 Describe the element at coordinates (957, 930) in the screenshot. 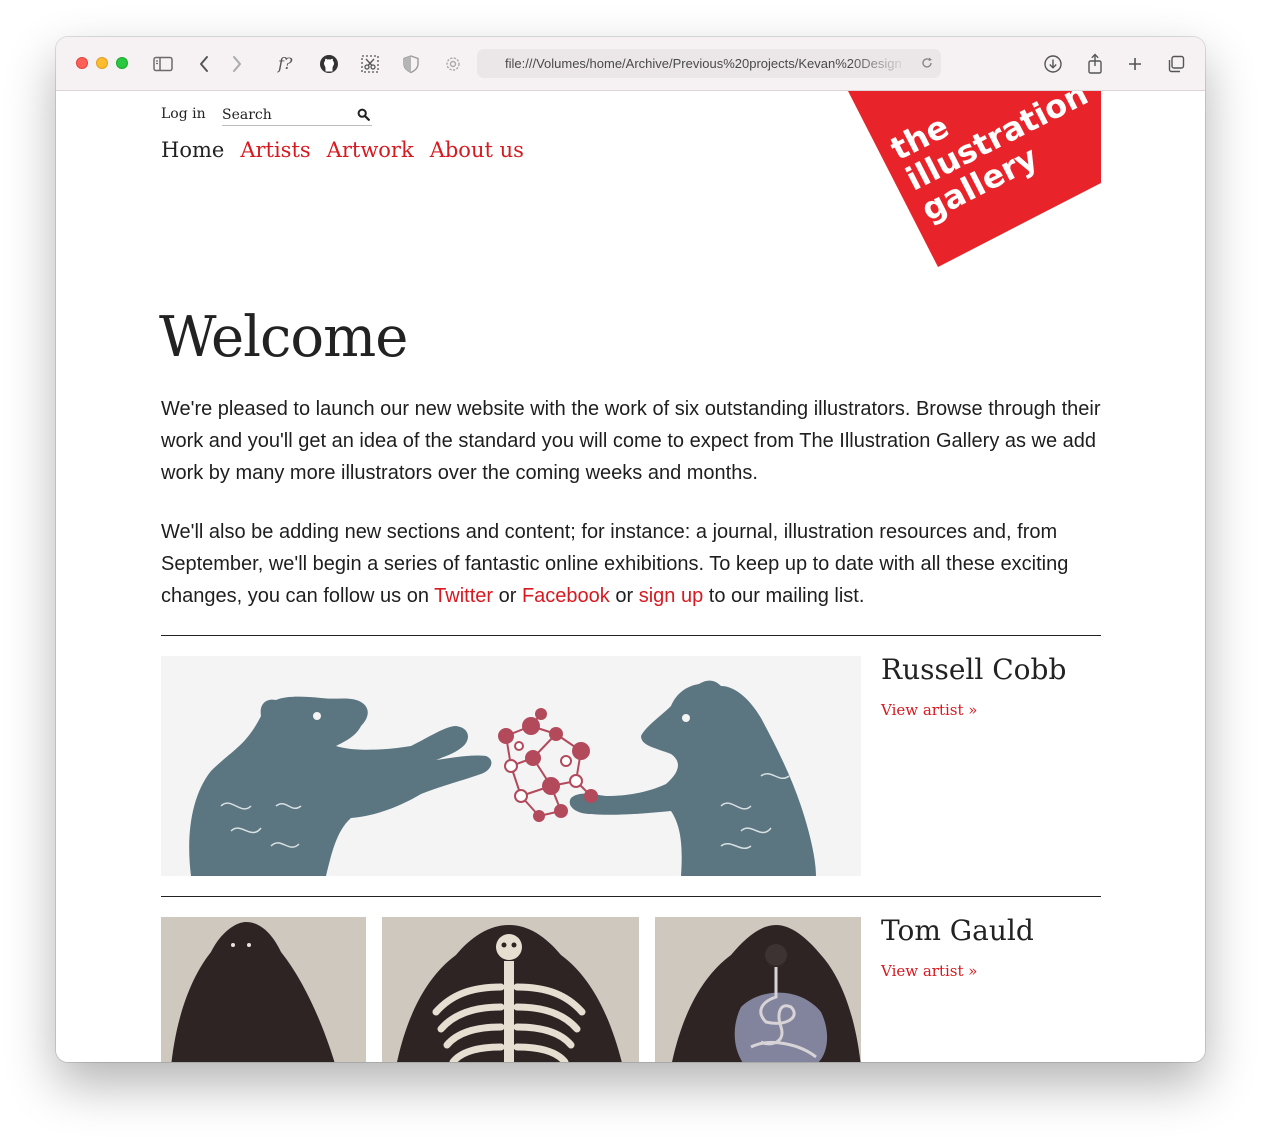

I see `artist-name-tom-gauld: Tom Gauld` at that location.